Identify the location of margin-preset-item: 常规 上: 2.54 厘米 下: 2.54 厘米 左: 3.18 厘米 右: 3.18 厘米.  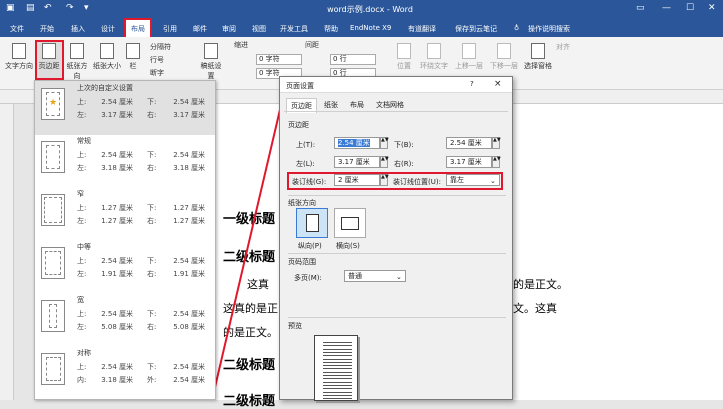
(125, 161).